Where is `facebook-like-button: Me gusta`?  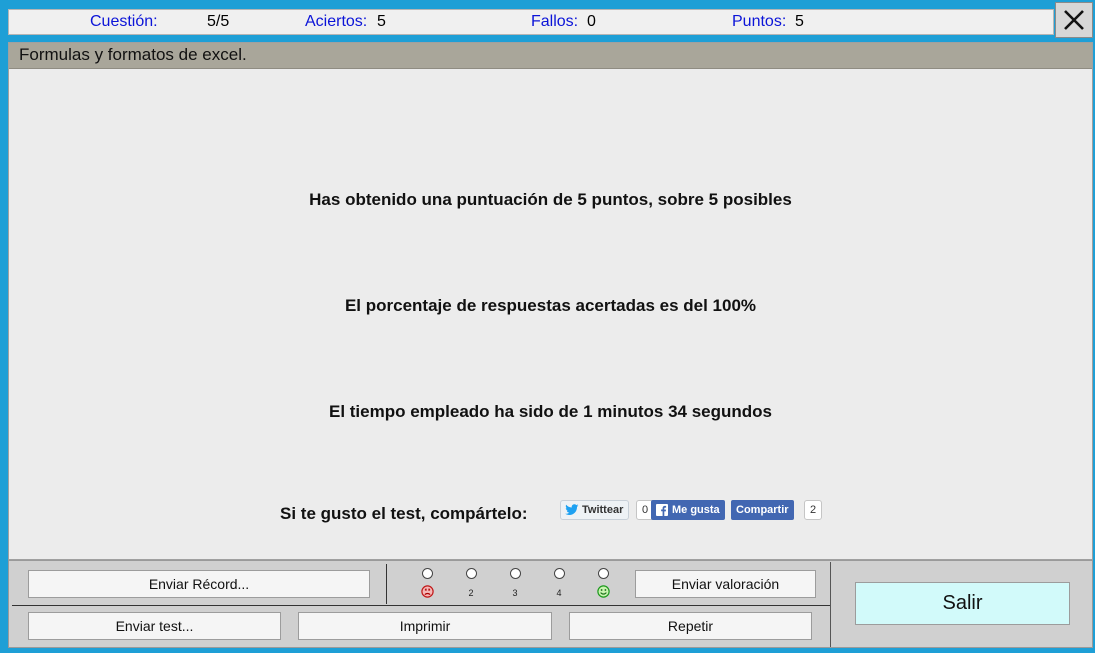 facebook-like-button: Me gusta is located at coordinates (688, 510).